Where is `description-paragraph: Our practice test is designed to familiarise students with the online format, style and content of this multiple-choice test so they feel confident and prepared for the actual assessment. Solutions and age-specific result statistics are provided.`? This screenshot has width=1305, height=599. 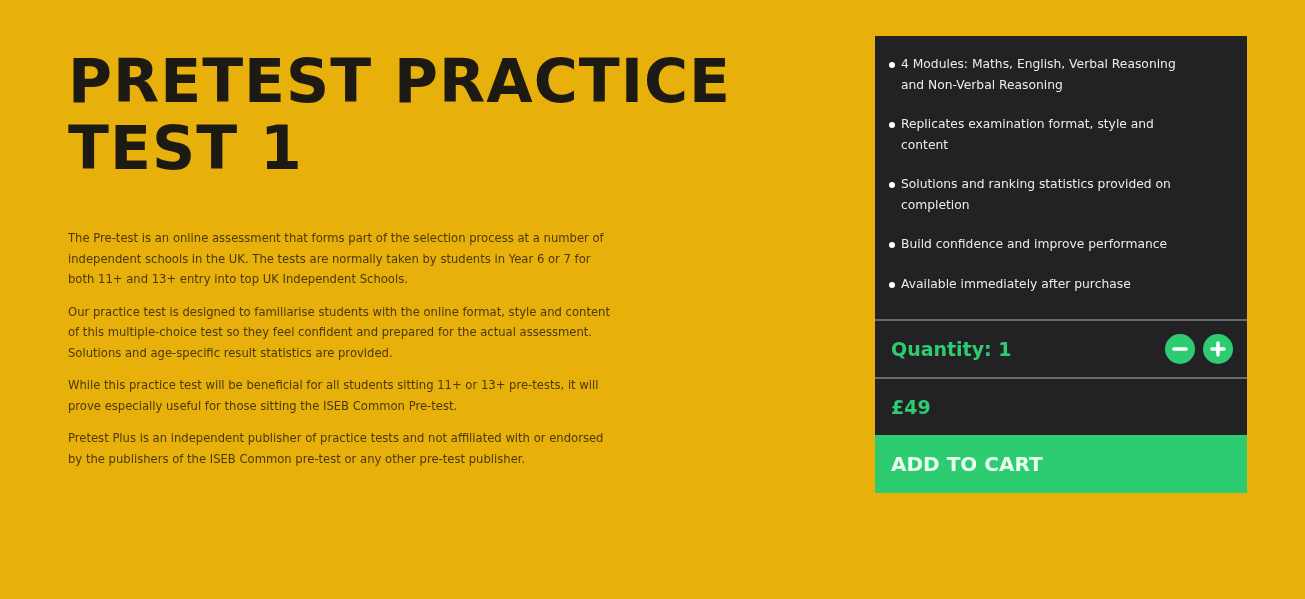 description-paragraph: Our practice test is designed to familiarise students with the online format, style and content of this multiple-choice test so they feel confident and prepared for the actual assessment. Solutions and age-specific result statistics are provided. is located at coordinates (339, 332).